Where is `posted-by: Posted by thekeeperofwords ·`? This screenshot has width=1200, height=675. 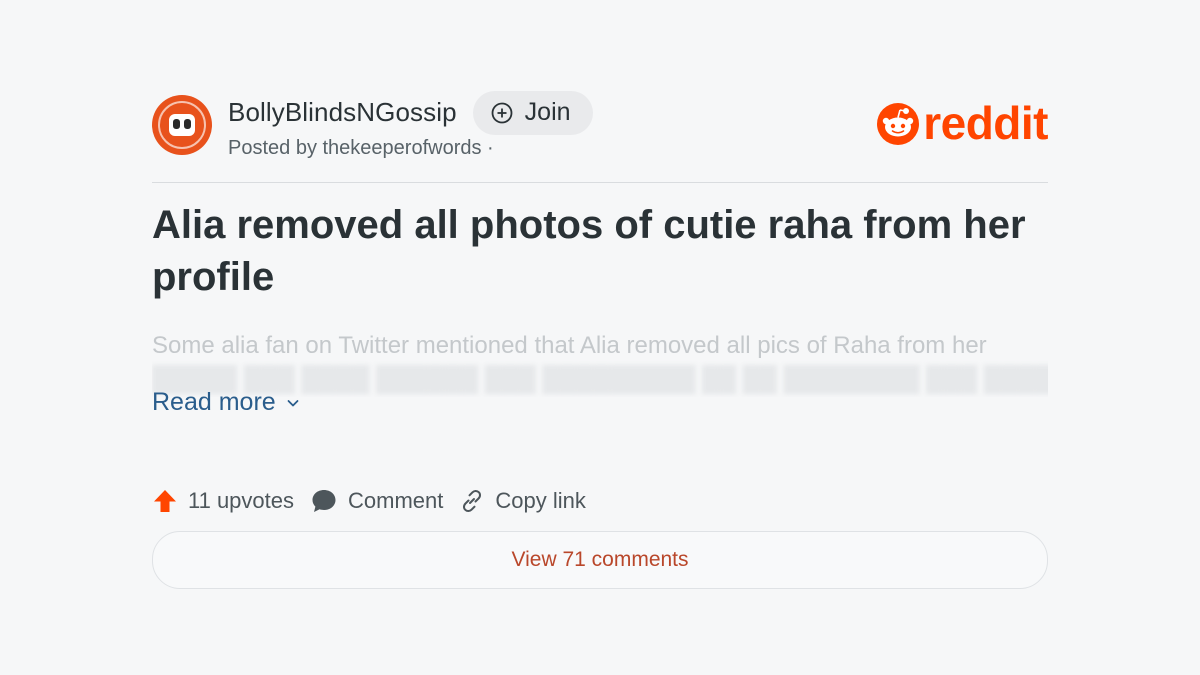
posted-by: Posted by thekeeperofwords · is located at coordinates (361, 147).